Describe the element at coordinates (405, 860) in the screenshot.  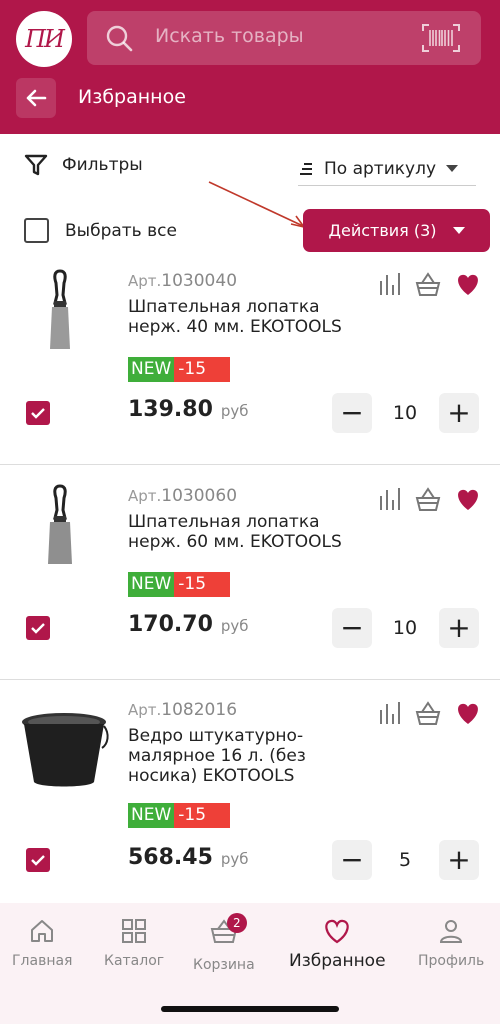
I see `qty-value: 5` at that location.